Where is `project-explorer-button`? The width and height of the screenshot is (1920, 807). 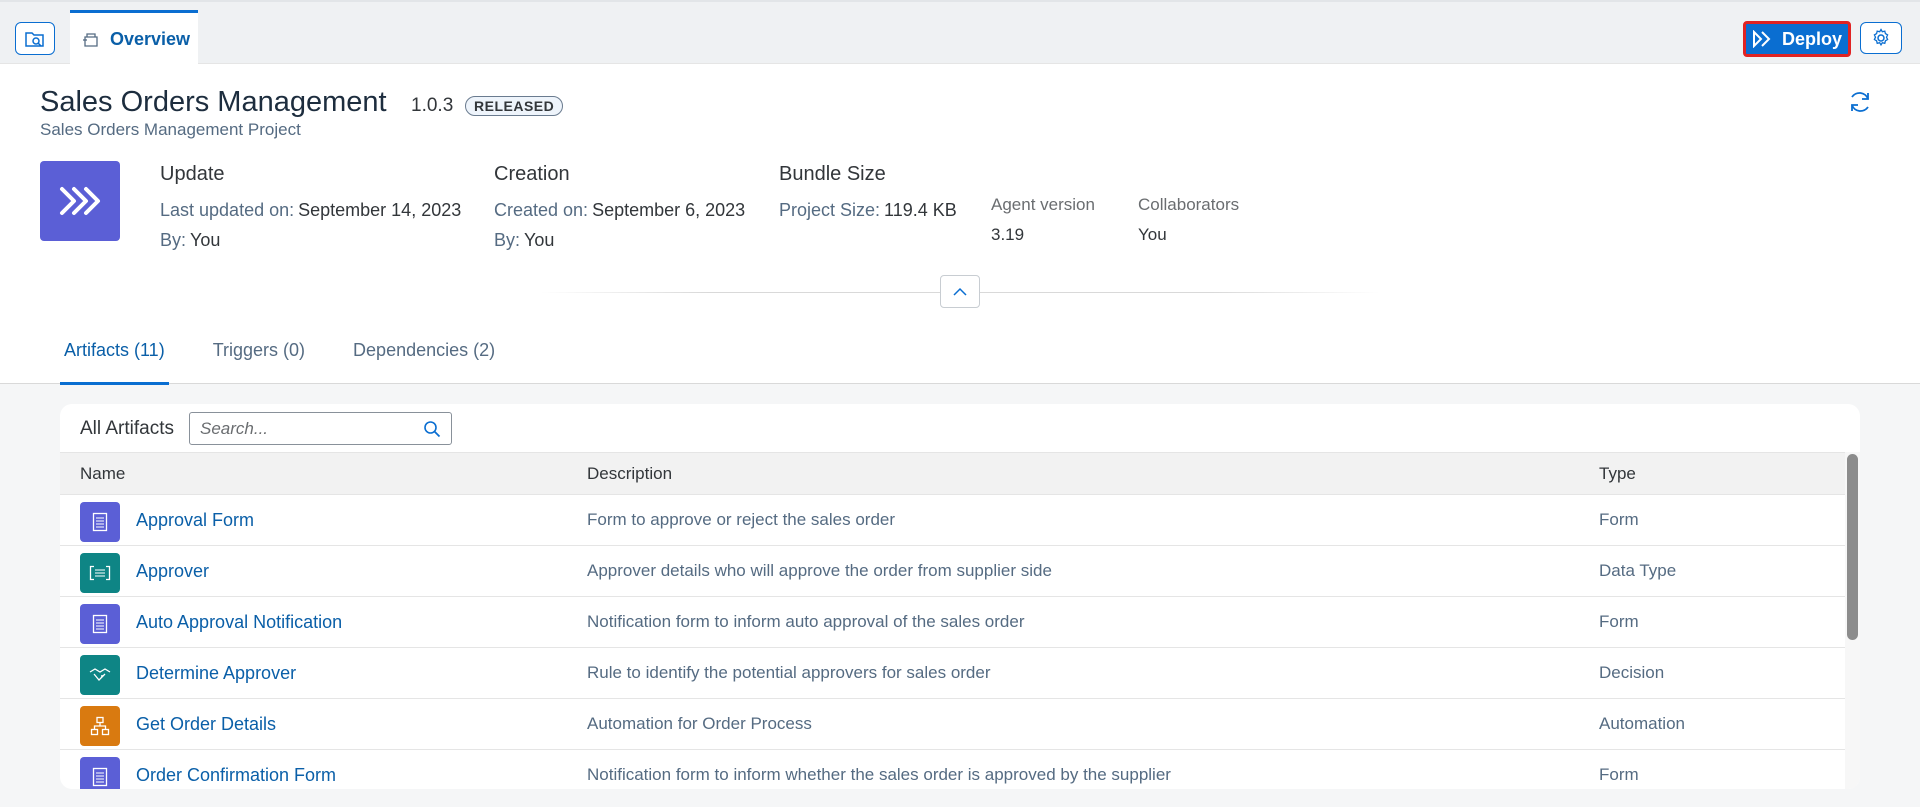
project-explorer-button is located at coordinates (35, 38).